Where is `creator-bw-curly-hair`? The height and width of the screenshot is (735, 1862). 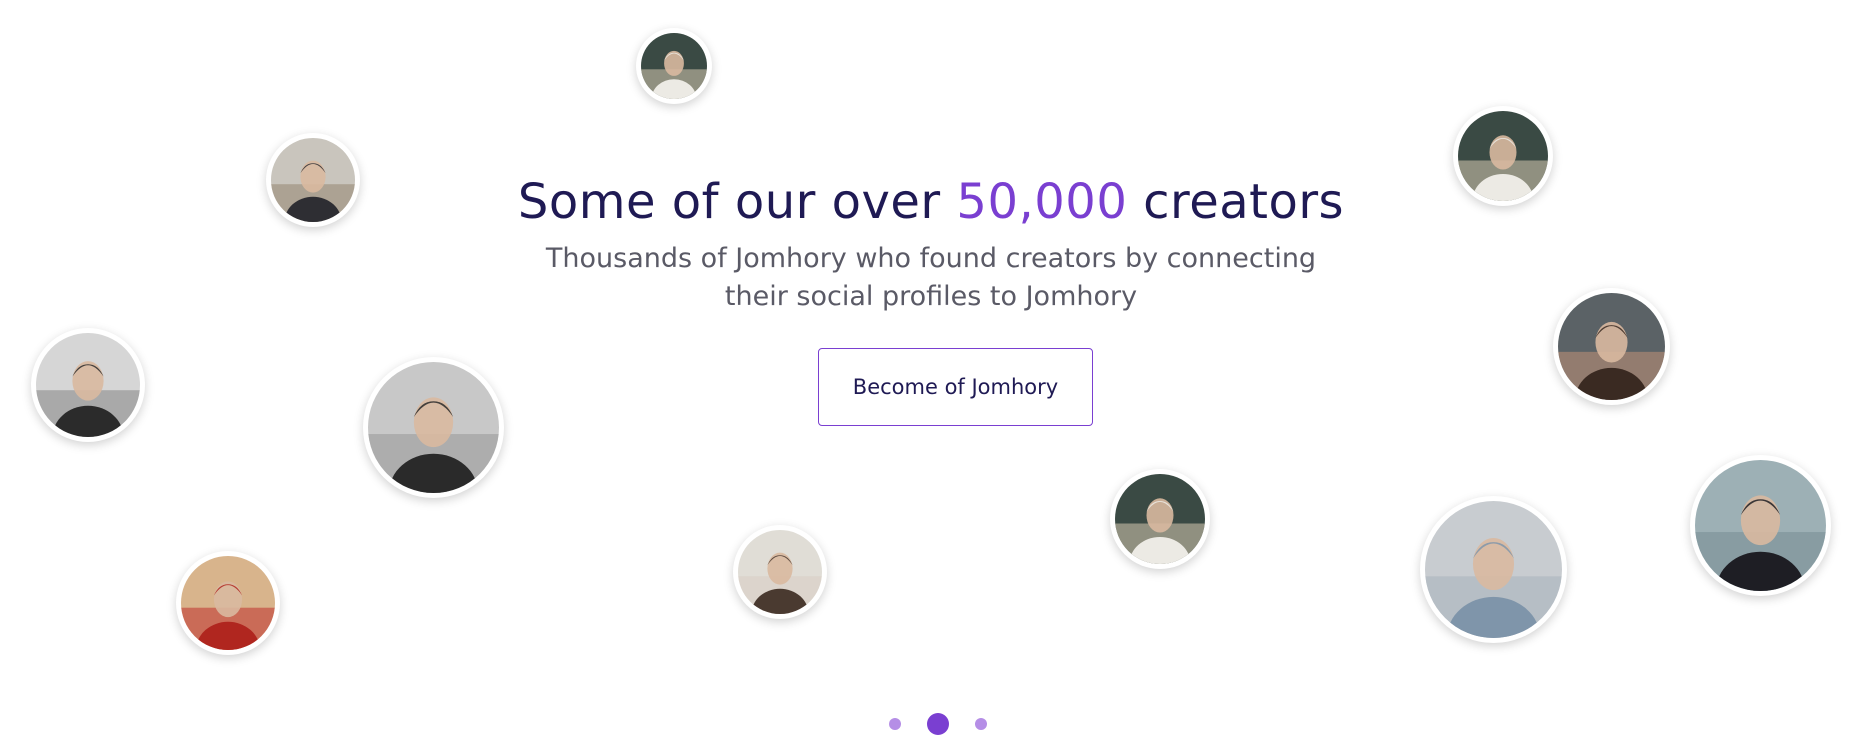 creator-bw-curly-hair is located at coordinates (433, 427).